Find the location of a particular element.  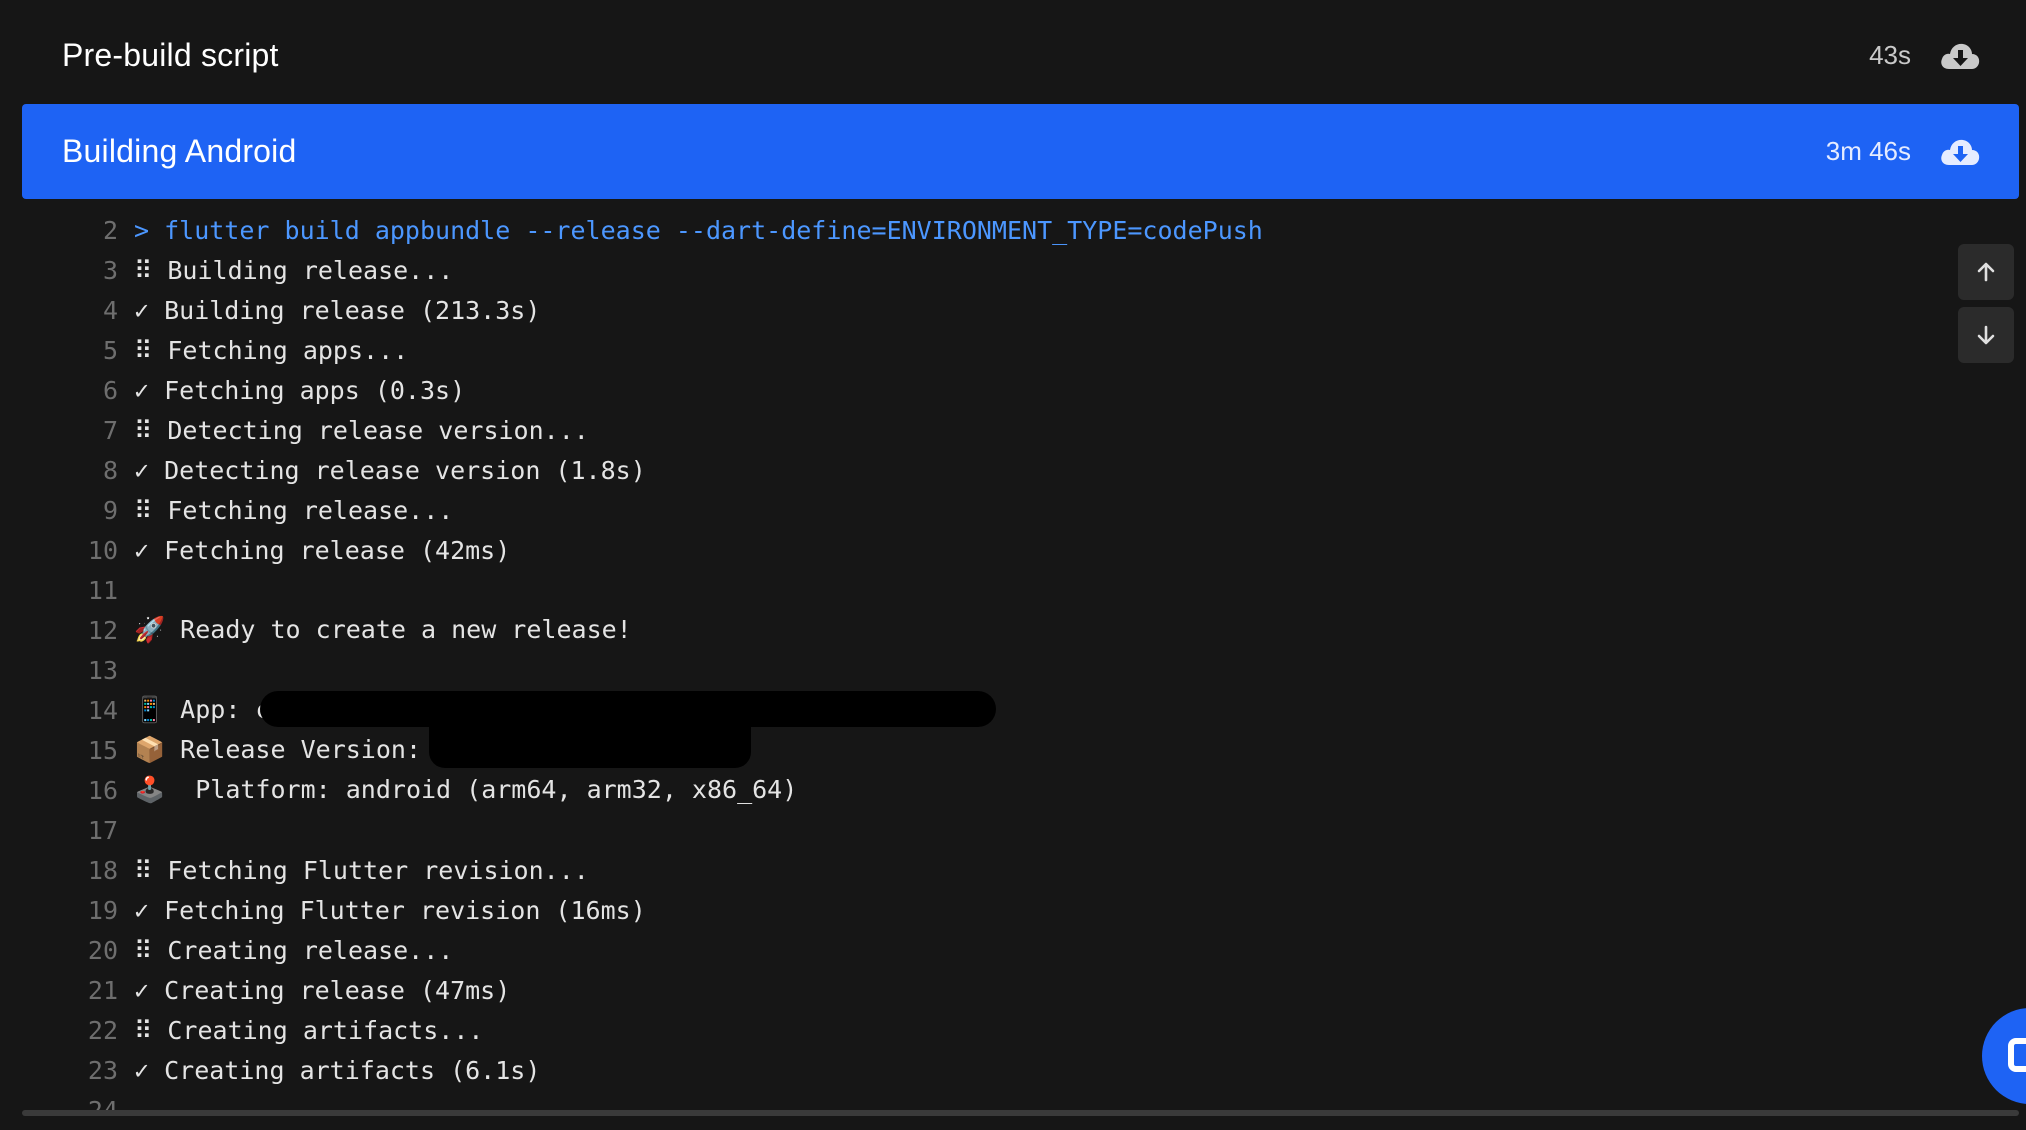

log-line: 19 ✓ Fetching Flutter revision (16ms) is located at coordinates (1020, 910).